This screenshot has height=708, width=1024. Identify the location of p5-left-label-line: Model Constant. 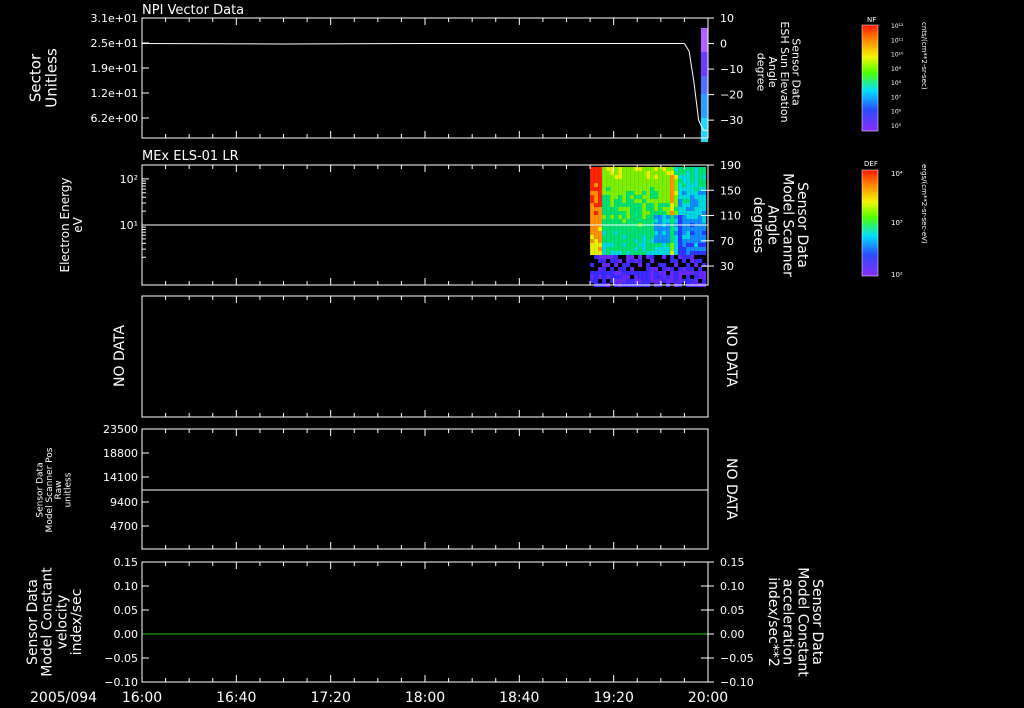
(48, 622).